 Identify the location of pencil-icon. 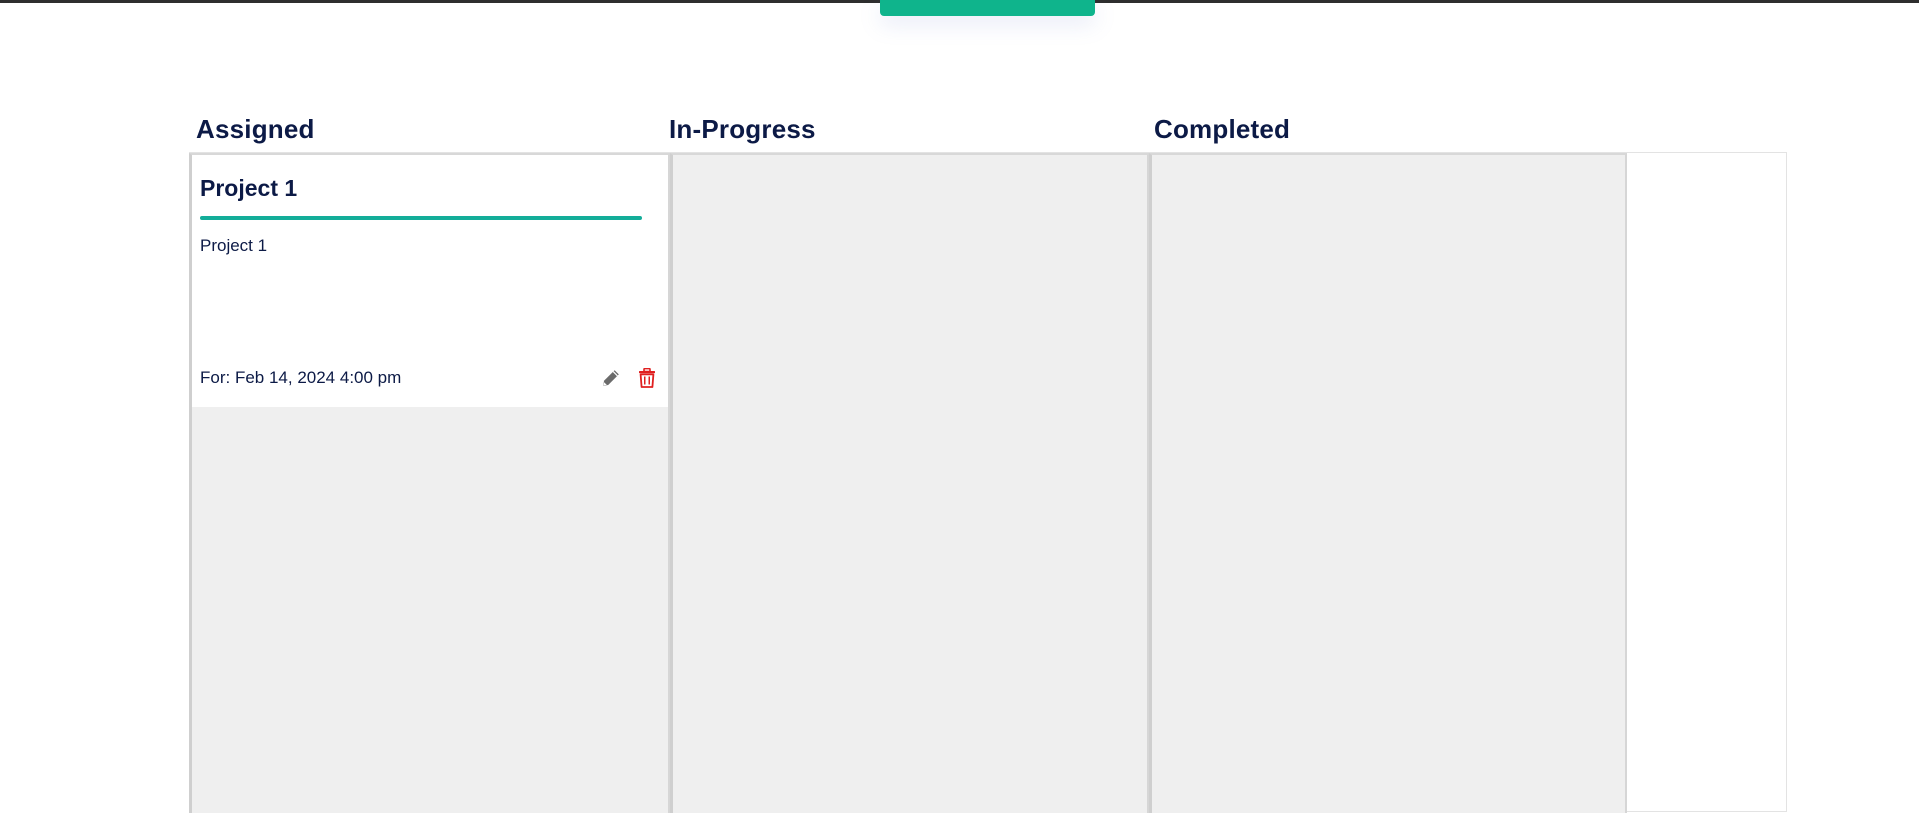
(611, 378).